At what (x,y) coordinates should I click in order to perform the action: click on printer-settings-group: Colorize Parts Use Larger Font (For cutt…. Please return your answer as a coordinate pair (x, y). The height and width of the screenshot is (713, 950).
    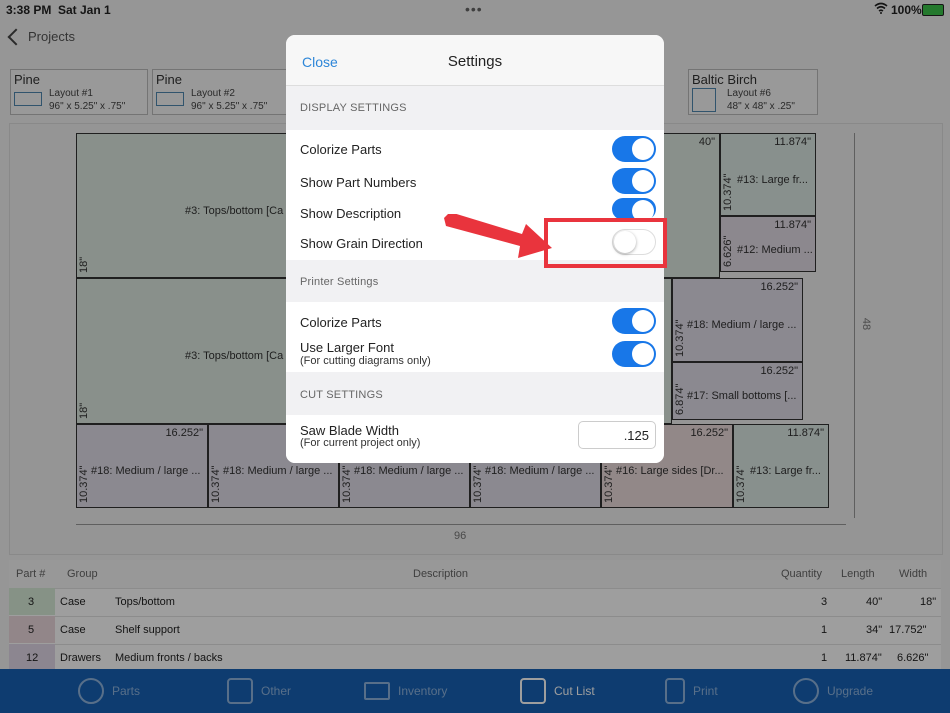
    Looking at the image, I should click on (475, 337).